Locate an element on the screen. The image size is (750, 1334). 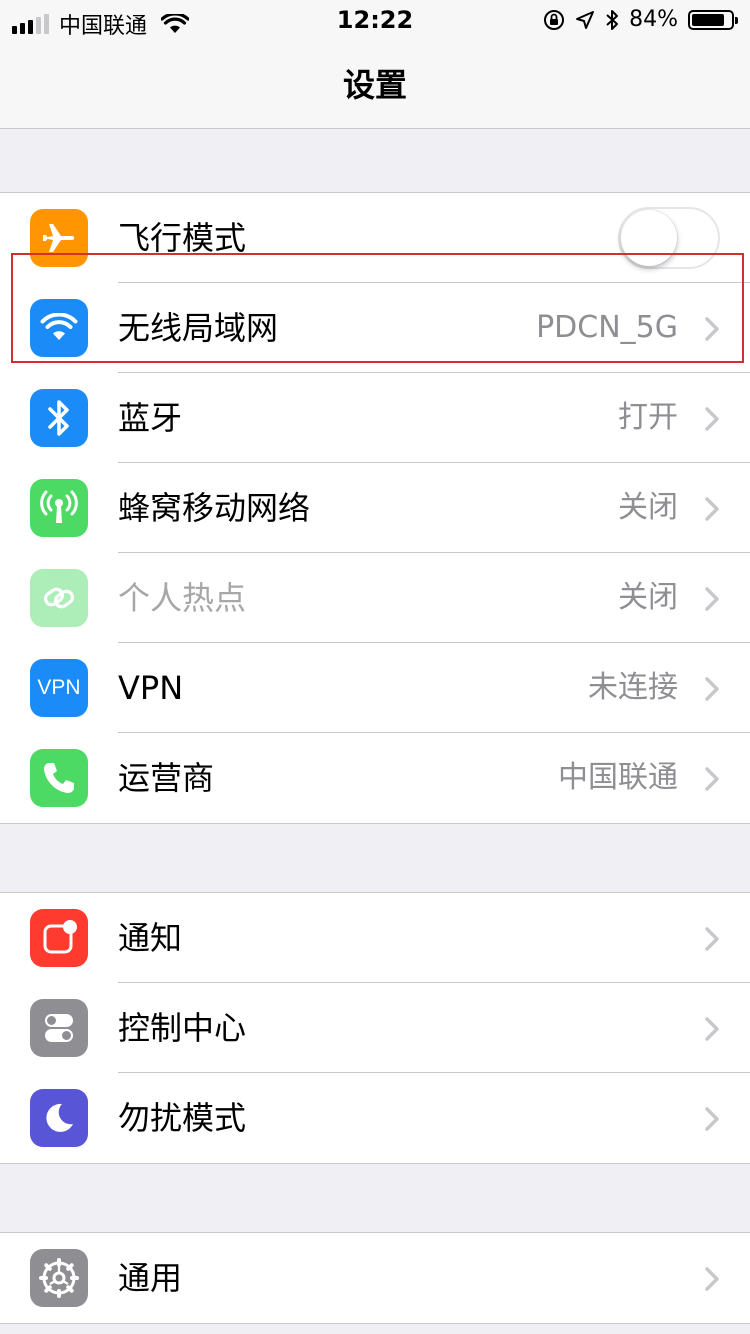
row-cellular: 蜂窝移动网络 关闭 is located at coordinates (375, 508).